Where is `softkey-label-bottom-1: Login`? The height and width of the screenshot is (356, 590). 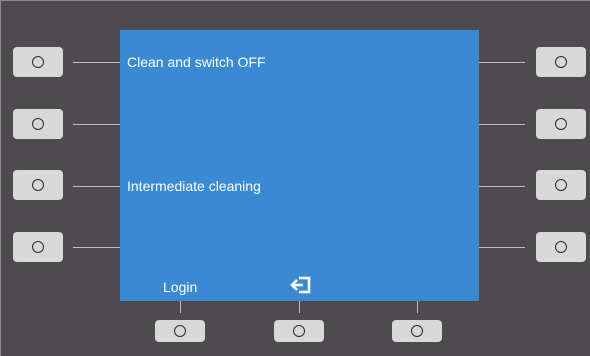
softkey-label-bottom-1: Login is located at coordinates (180, 287).